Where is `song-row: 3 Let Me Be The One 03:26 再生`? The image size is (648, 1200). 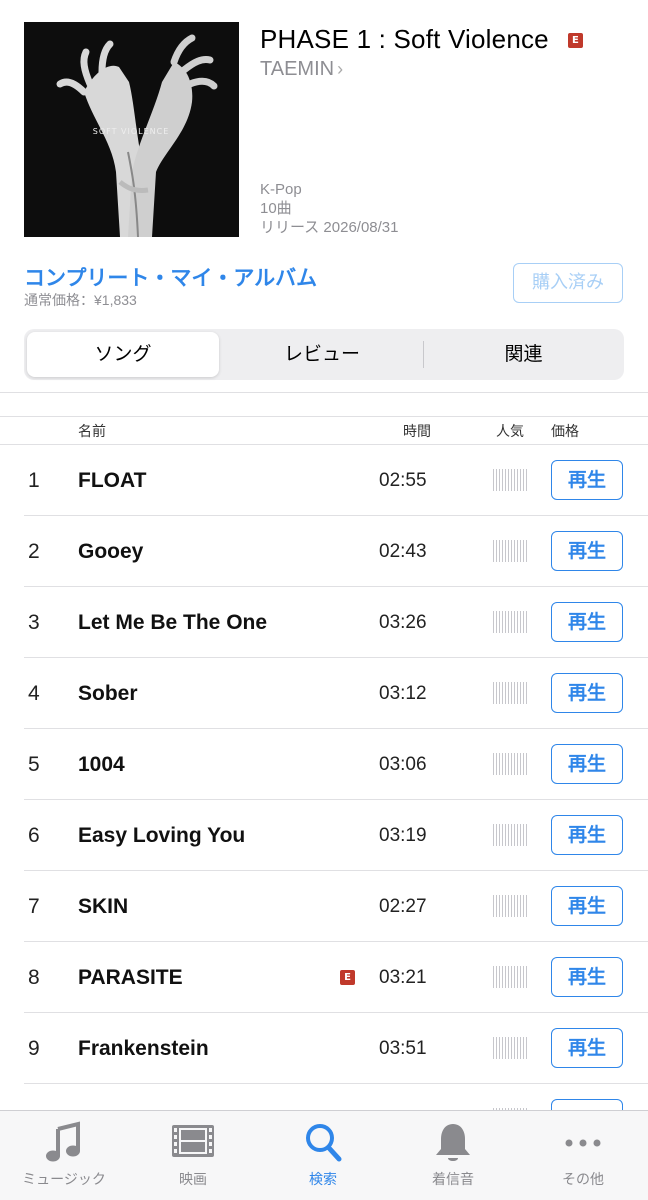 song-row: 3 Let Me Be The One 03:26 再生 is located at coordinates (324, 622).